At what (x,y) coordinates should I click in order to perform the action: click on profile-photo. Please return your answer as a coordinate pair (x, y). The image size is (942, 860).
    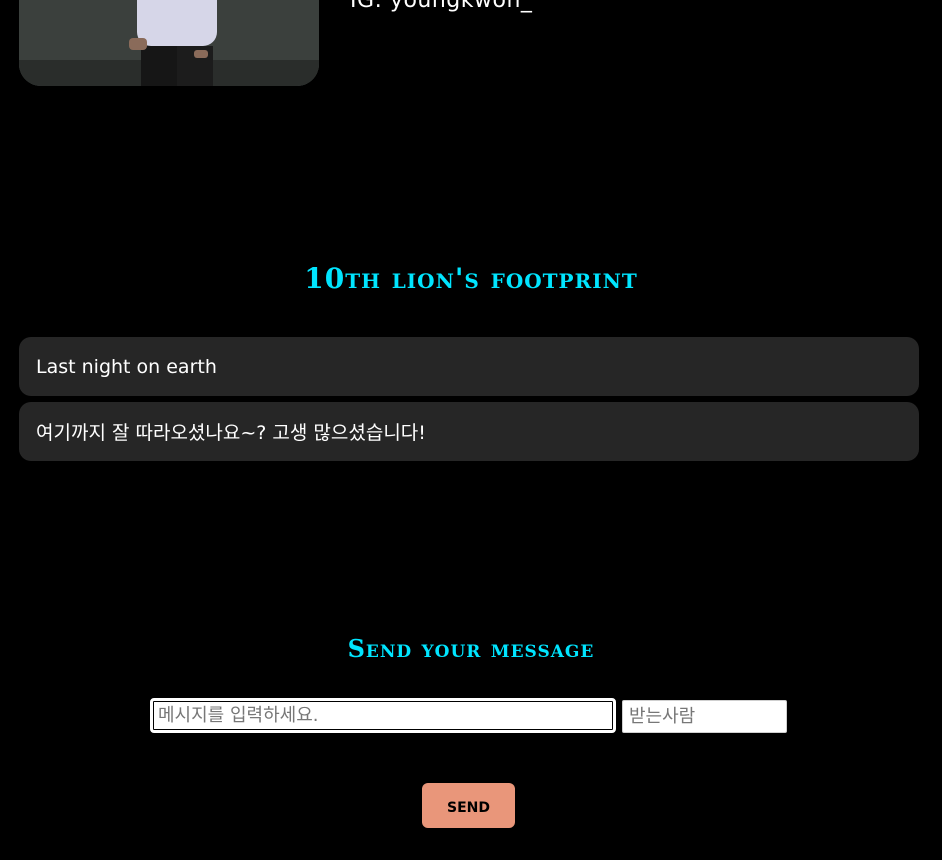
    Looking at the image, I should click on (169, 43).